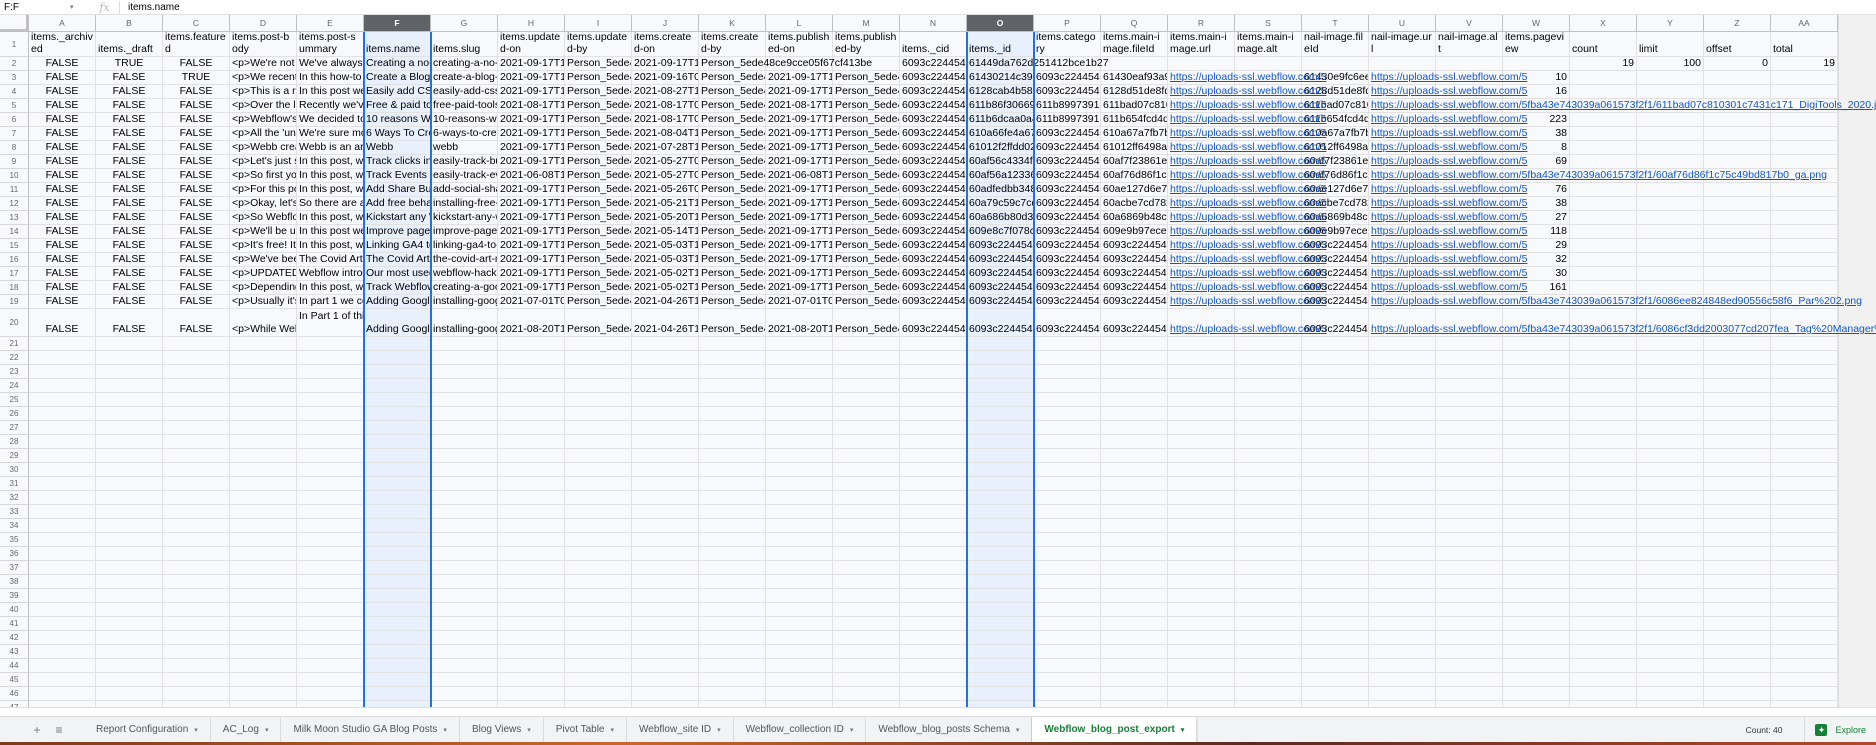 The width and height of the screenshot is (1876, 745). I want to click on column-header-g: G, so click(464, 23).